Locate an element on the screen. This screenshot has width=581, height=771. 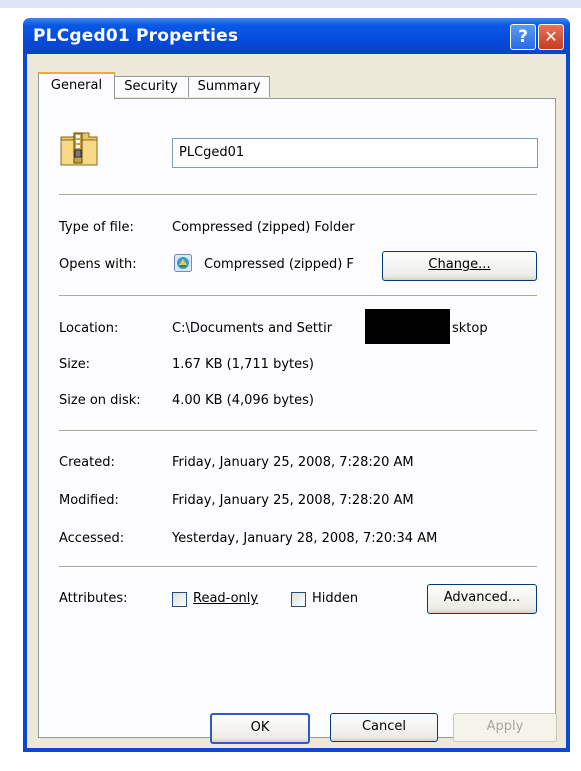
size-label: Size: is located at coordinates (75, 364).